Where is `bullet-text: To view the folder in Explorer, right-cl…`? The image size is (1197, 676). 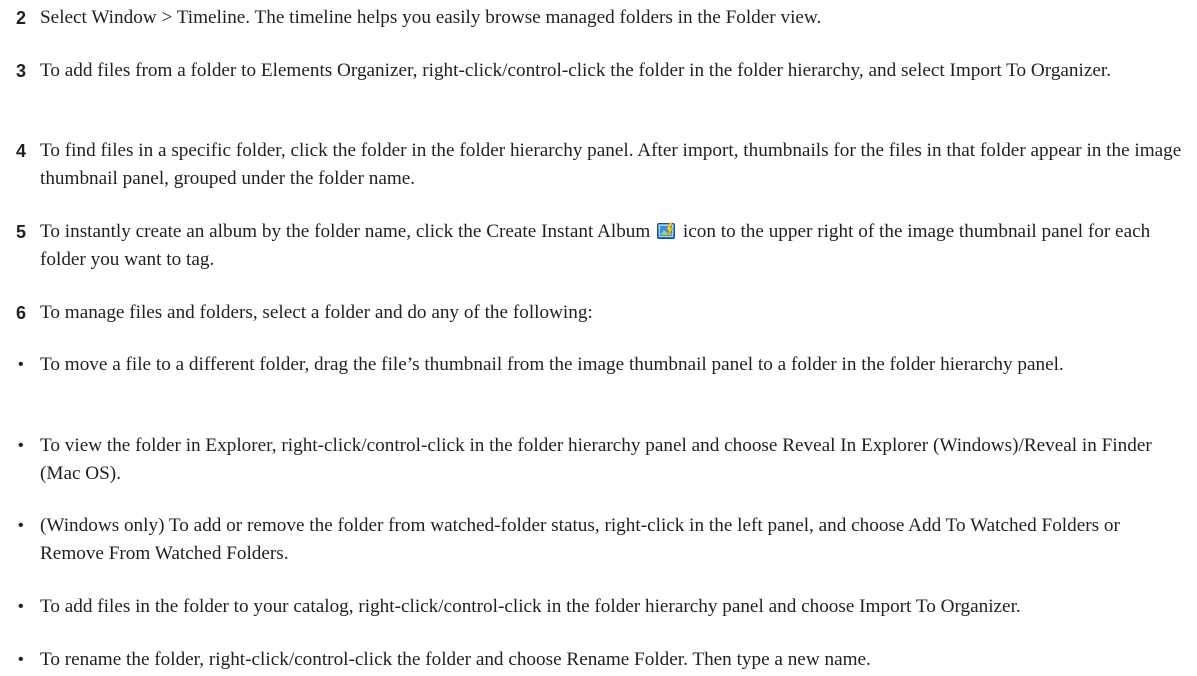 bullet-text: To view the folder in Explorer, right-cl… is located at coordinates (596, 459).